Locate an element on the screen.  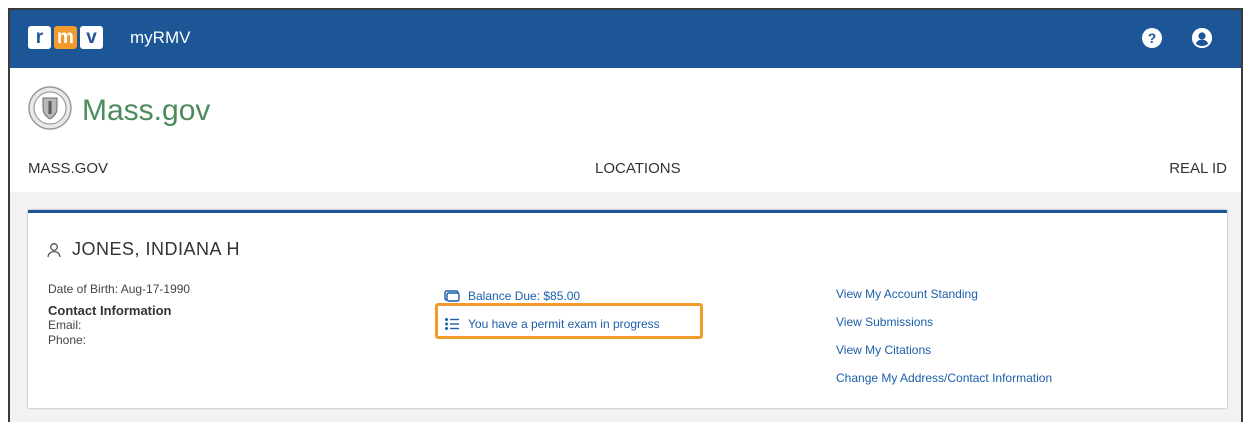
permit-exam-highlight-box is located at coordinates (569, 321).